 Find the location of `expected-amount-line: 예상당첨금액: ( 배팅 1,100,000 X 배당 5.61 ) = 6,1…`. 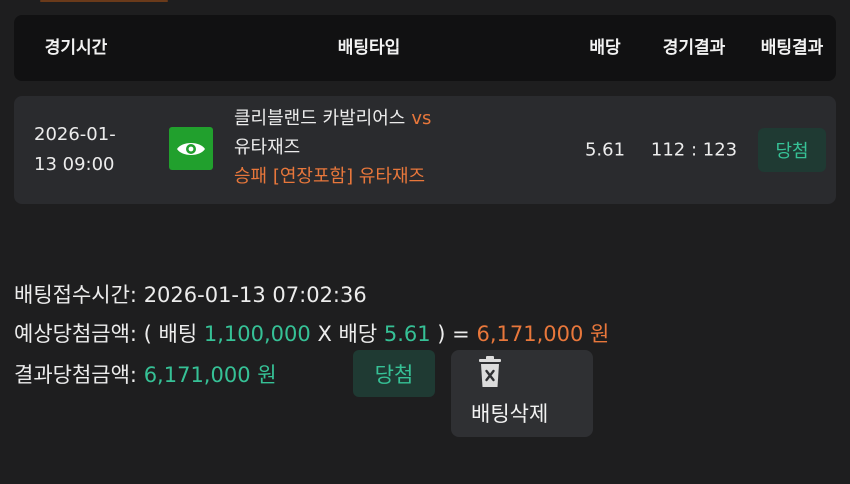

expected-amount-line: 예상당첨금액: ( 배팅 1,100,000 X 배당 5.61 ) = 6,1… is located at coordinates (311, 333).